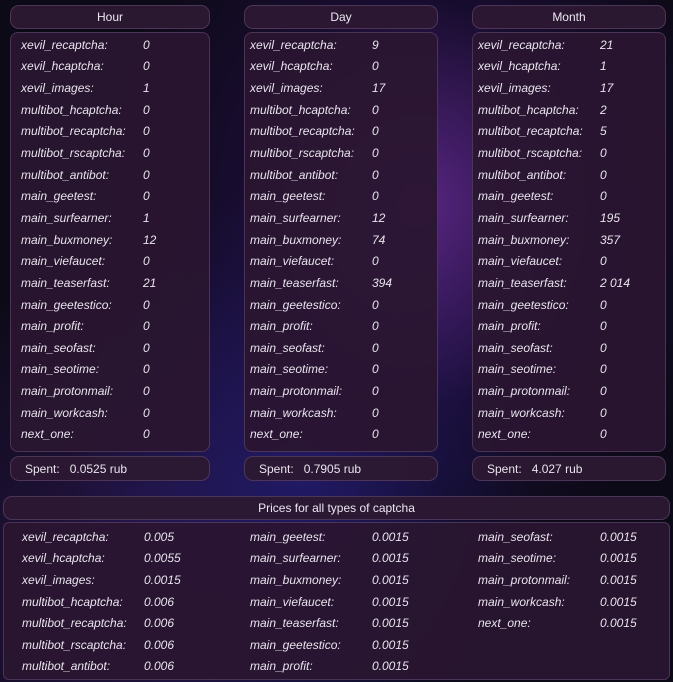  What do you see at coordinates (63, 558) in the screenshot?
I see `price-label: xevil_hcaptcha:` at bounding box center [63, 558].